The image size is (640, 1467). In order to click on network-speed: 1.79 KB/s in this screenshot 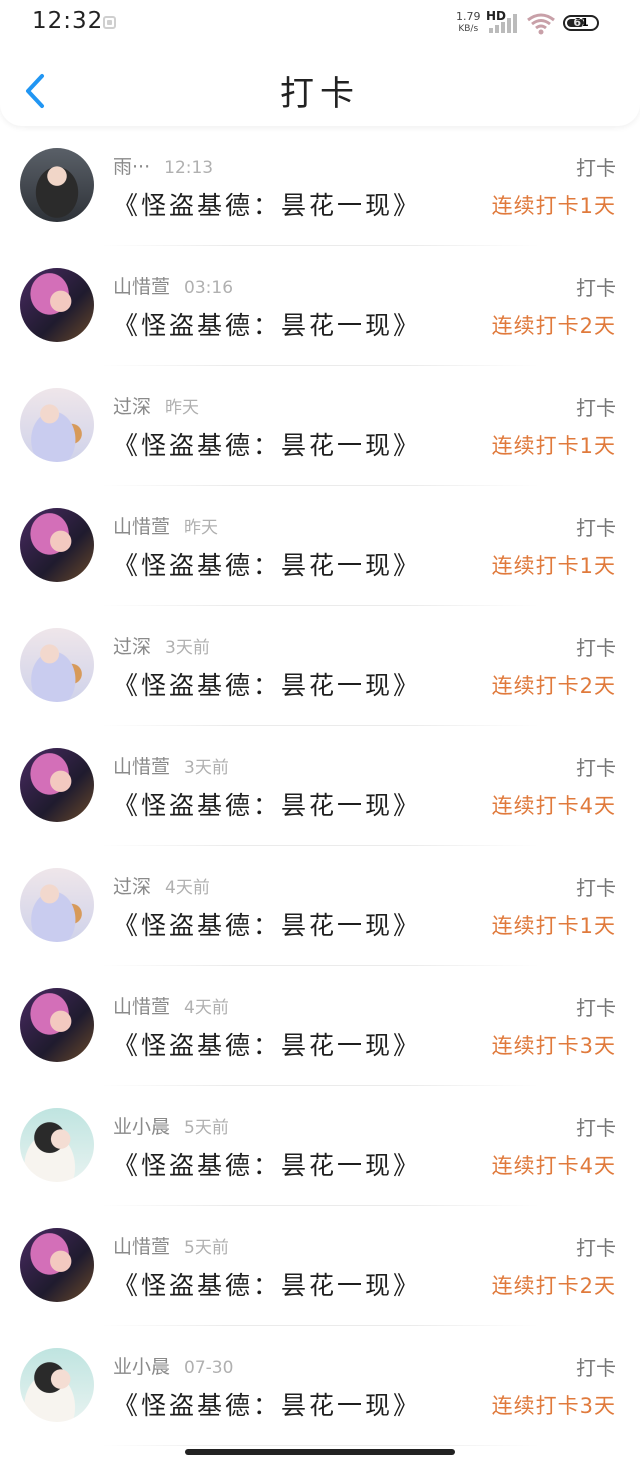, I will do `click(468, 23)`.